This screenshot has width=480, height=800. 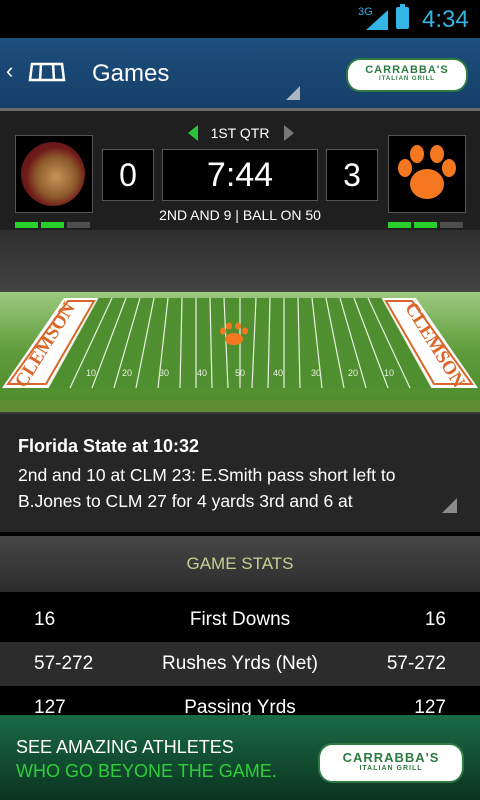 What do you see at coordinates (407, 70) in the screenshot?
I see `sponsor-logo-name: CARRABBA'S` at bounding box center [407, 70].